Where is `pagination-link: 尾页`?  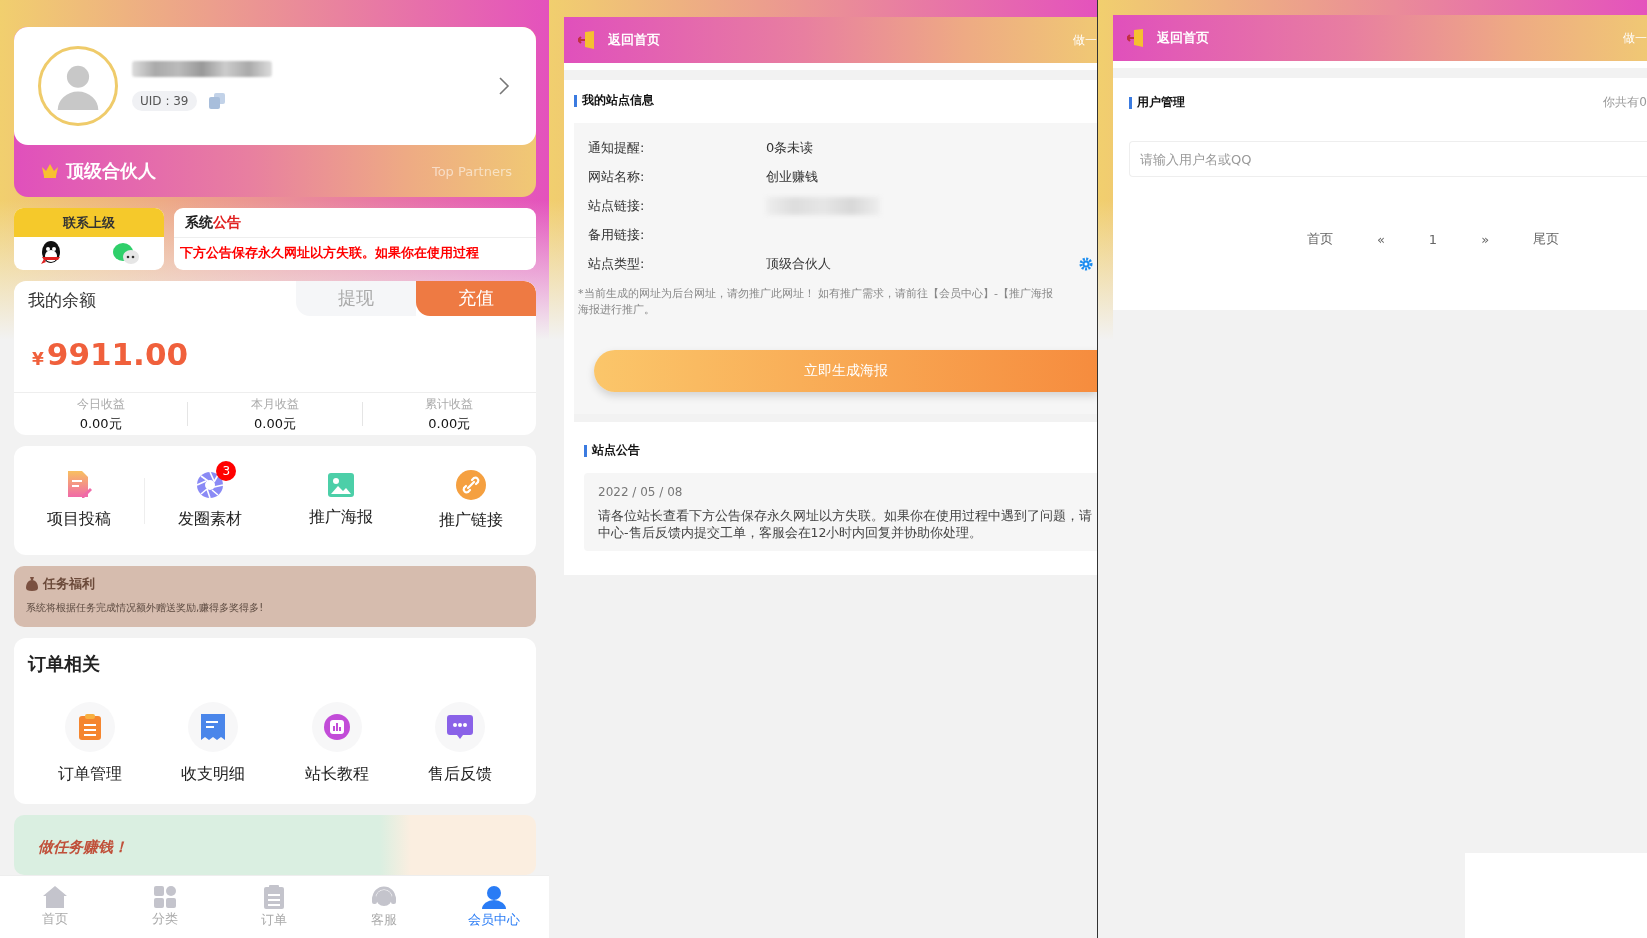 pagination-link: 尾页 is located at coordinates (1546, 239).